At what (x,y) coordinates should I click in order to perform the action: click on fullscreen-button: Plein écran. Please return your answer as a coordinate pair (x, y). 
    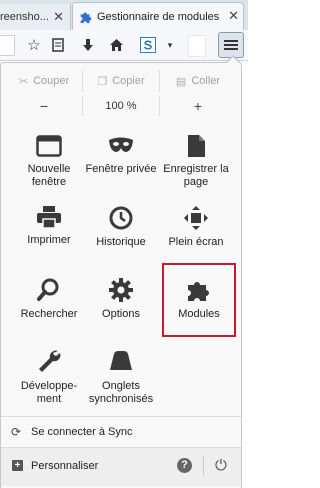
    Looking at the image, I should click on (196, 227).